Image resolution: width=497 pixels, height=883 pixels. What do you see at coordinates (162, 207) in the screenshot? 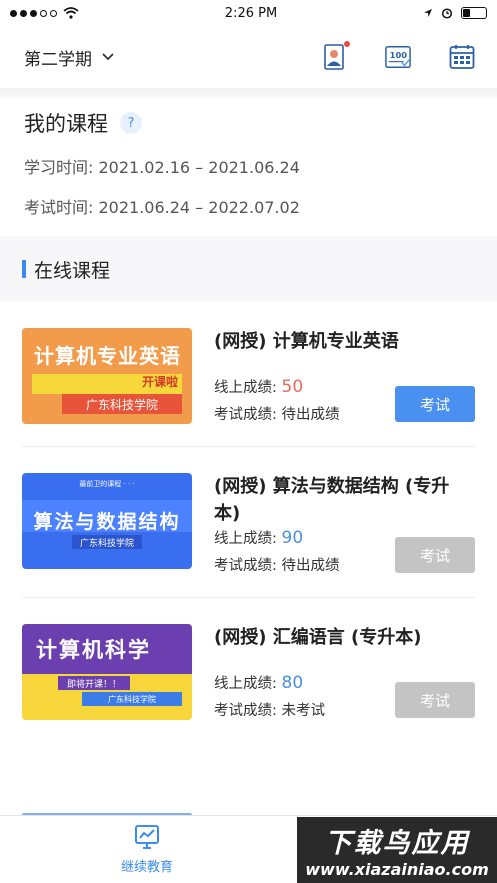
I see `exam-time: 考试时间: 2021.06.24 – 2022.07.02` at bounding box center [162, 207].